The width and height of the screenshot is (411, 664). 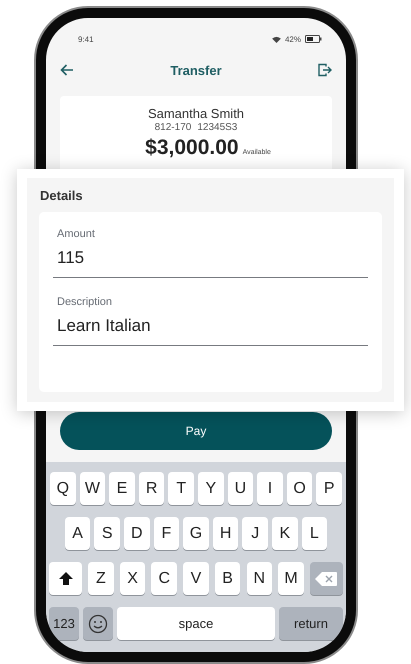 What do you see at coordinates (329, 488) in the screenshot?
I see `keyboard-key: P` at bounding box center [329, 488].